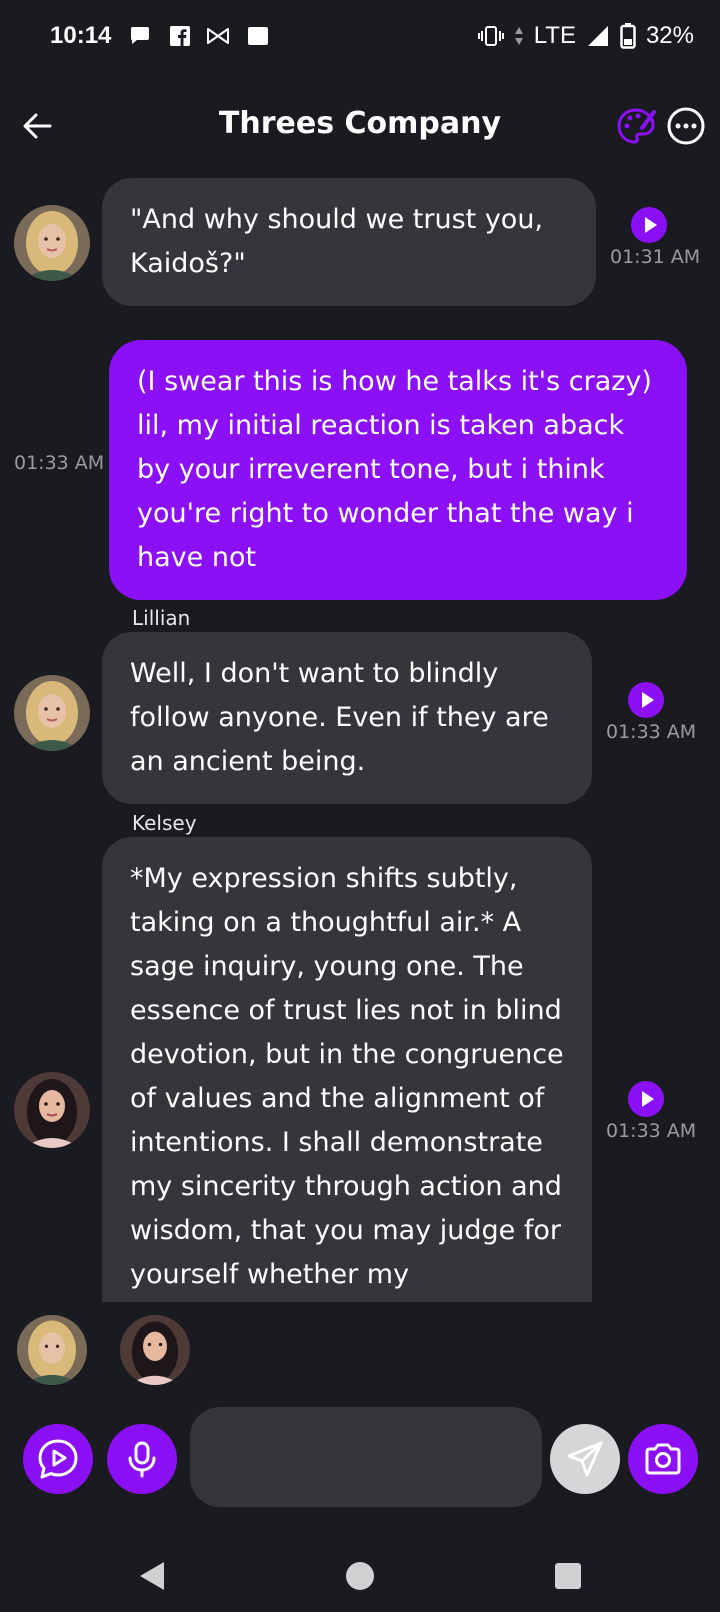 This screenshot has height=1612, width=720. Describe the element at coordinates (366, 1457) in the screenshot. I see `message-input` at that location.